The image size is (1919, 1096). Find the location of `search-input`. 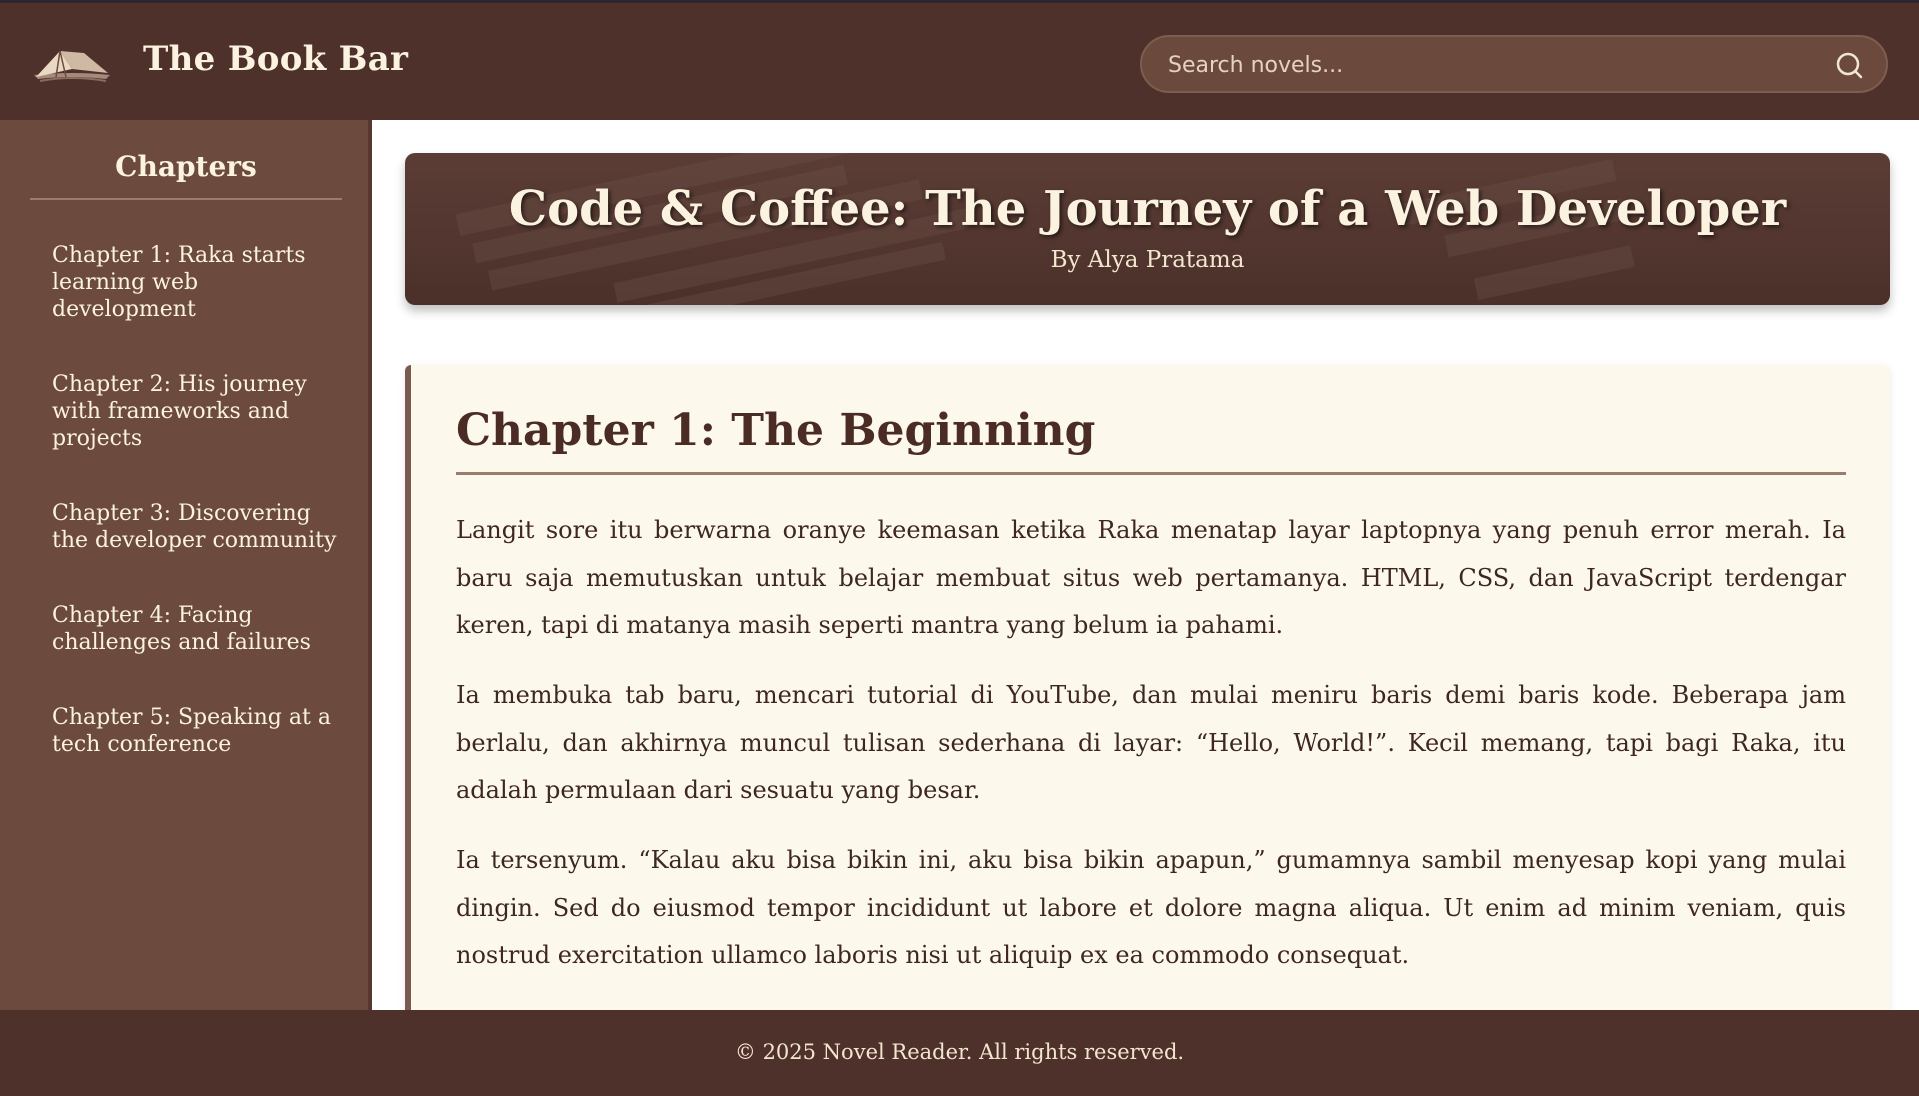

search-input is located at coordinates (1488, 65).